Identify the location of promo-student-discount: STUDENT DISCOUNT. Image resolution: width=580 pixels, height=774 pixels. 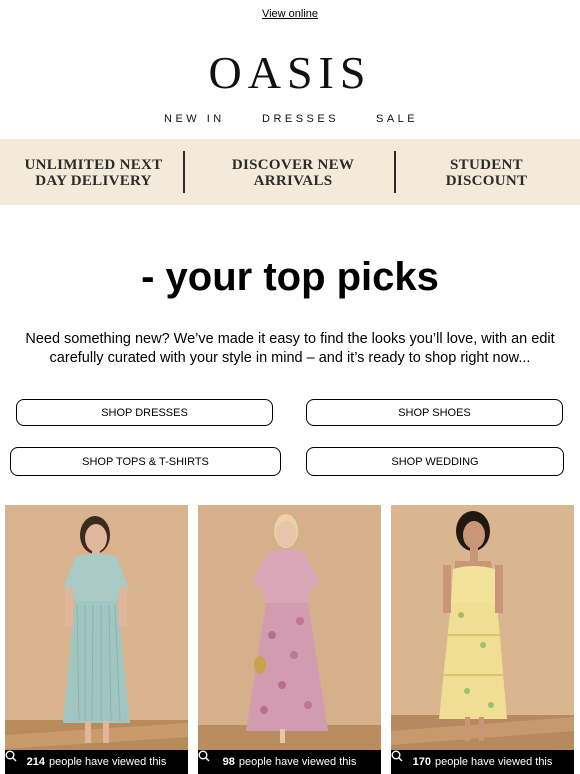
(486, 173).